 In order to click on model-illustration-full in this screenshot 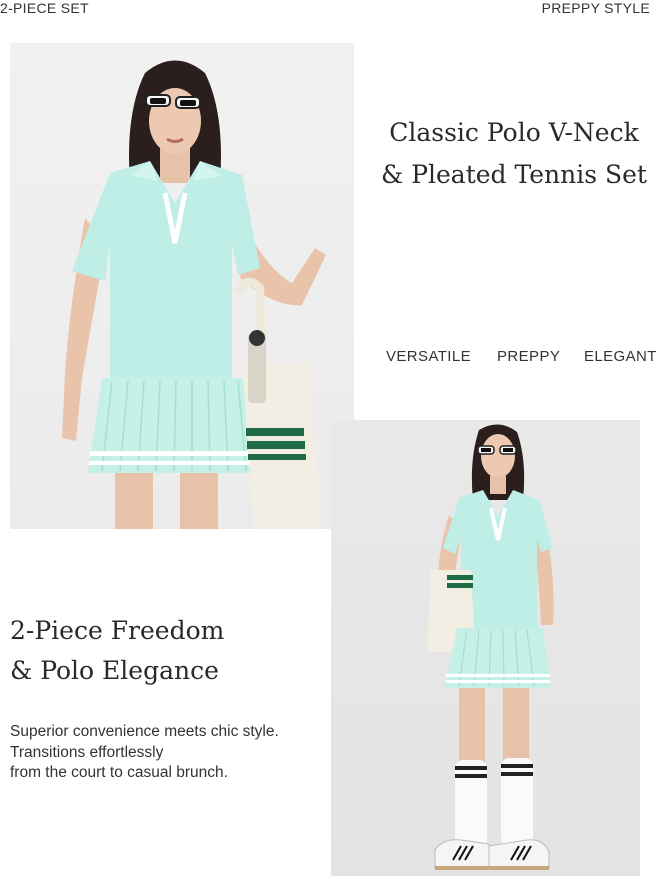, I will do `click(490, 647)`.